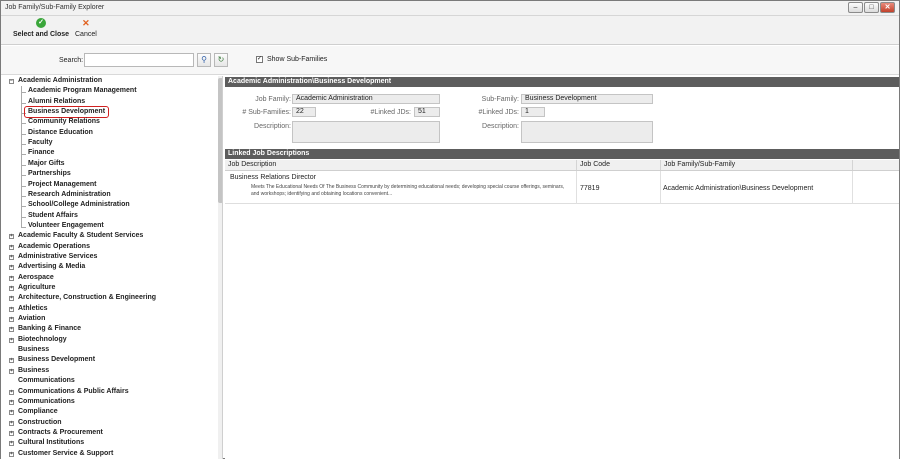  I want to click on tree-subitem-label: Finance, so click(41, 153).